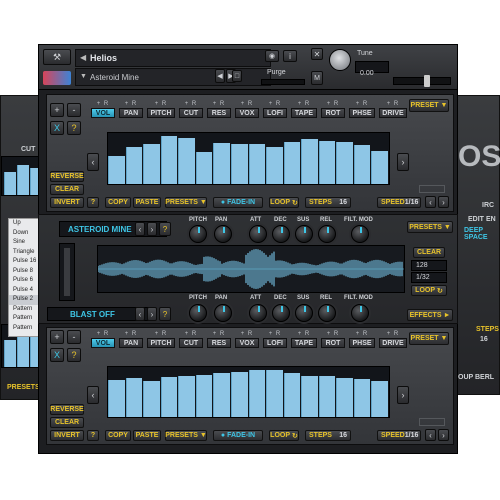 The width and height of the screenshot is (500, 500). Describe the element at coordinates (429, 265) in the screenshot. I see `sample-length-field: 128` at that location.